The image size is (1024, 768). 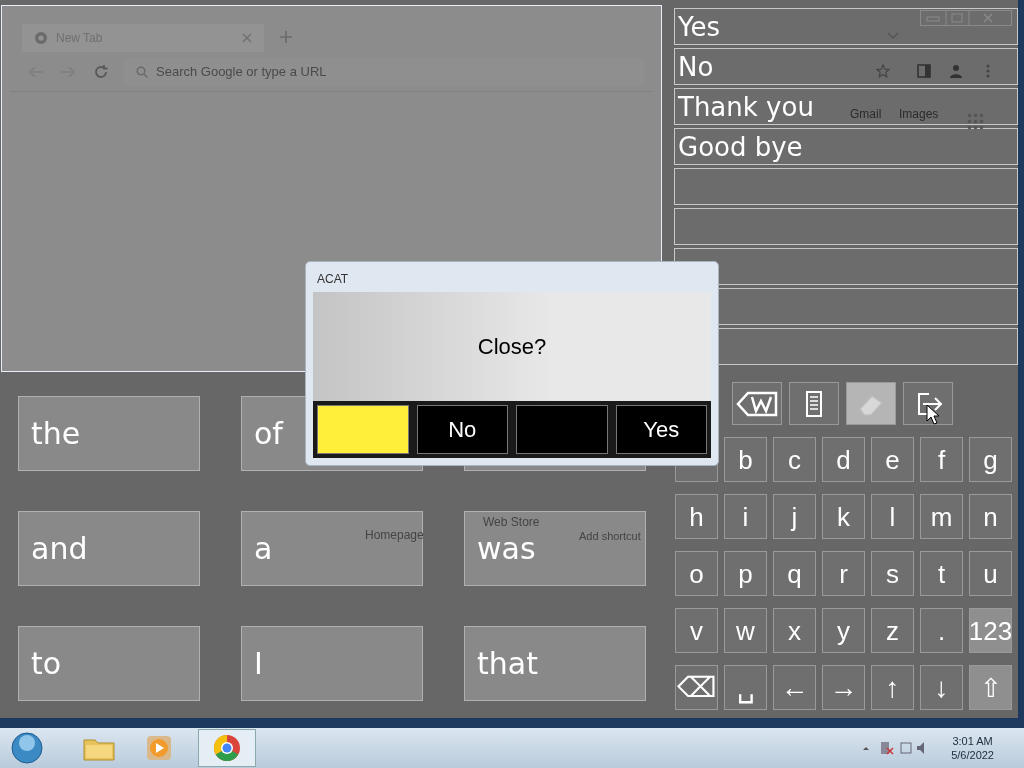 What do you see at coordinates (59, 548) in the screenshot?
I see `word-text: and` at bounding box center [59, 548].